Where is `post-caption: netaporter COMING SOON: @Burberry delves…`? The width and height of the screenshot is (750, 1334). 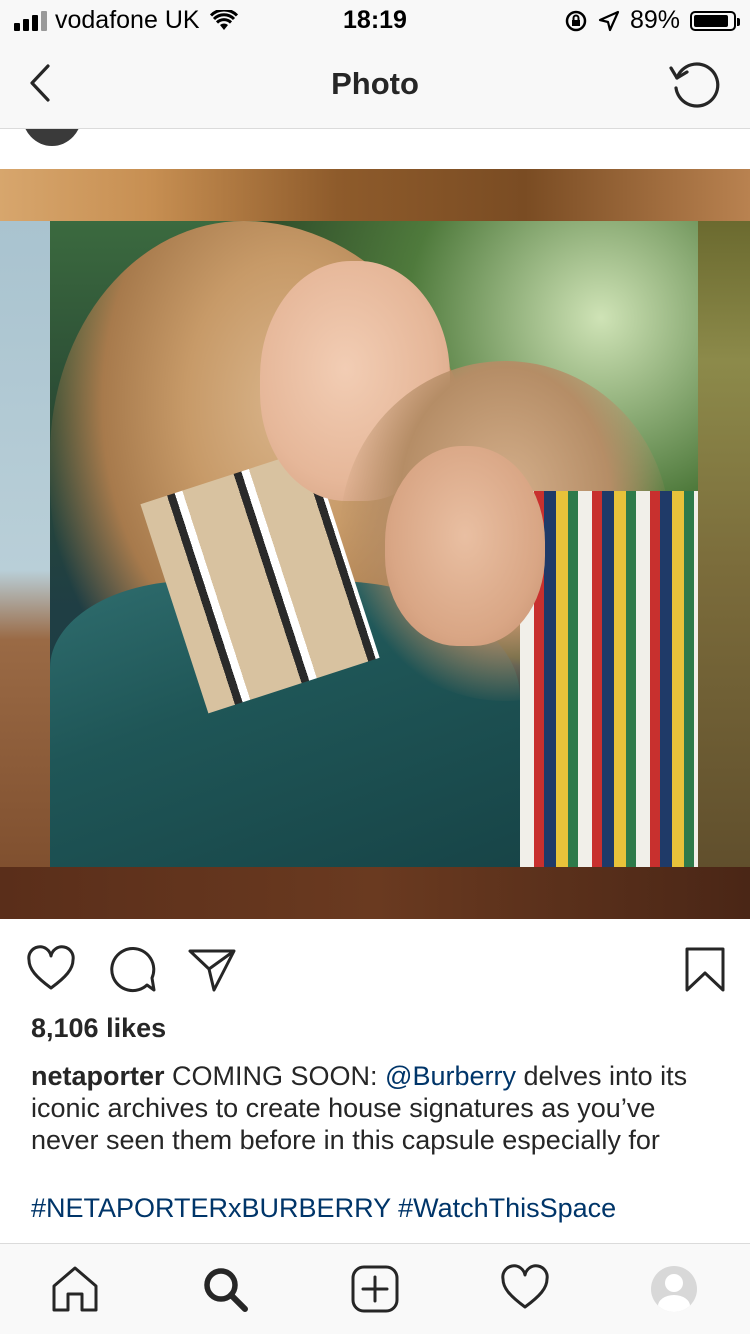 post-caption: netaporter COMING SOON: @Burberry delves… is located at coordinates (376, 1108).